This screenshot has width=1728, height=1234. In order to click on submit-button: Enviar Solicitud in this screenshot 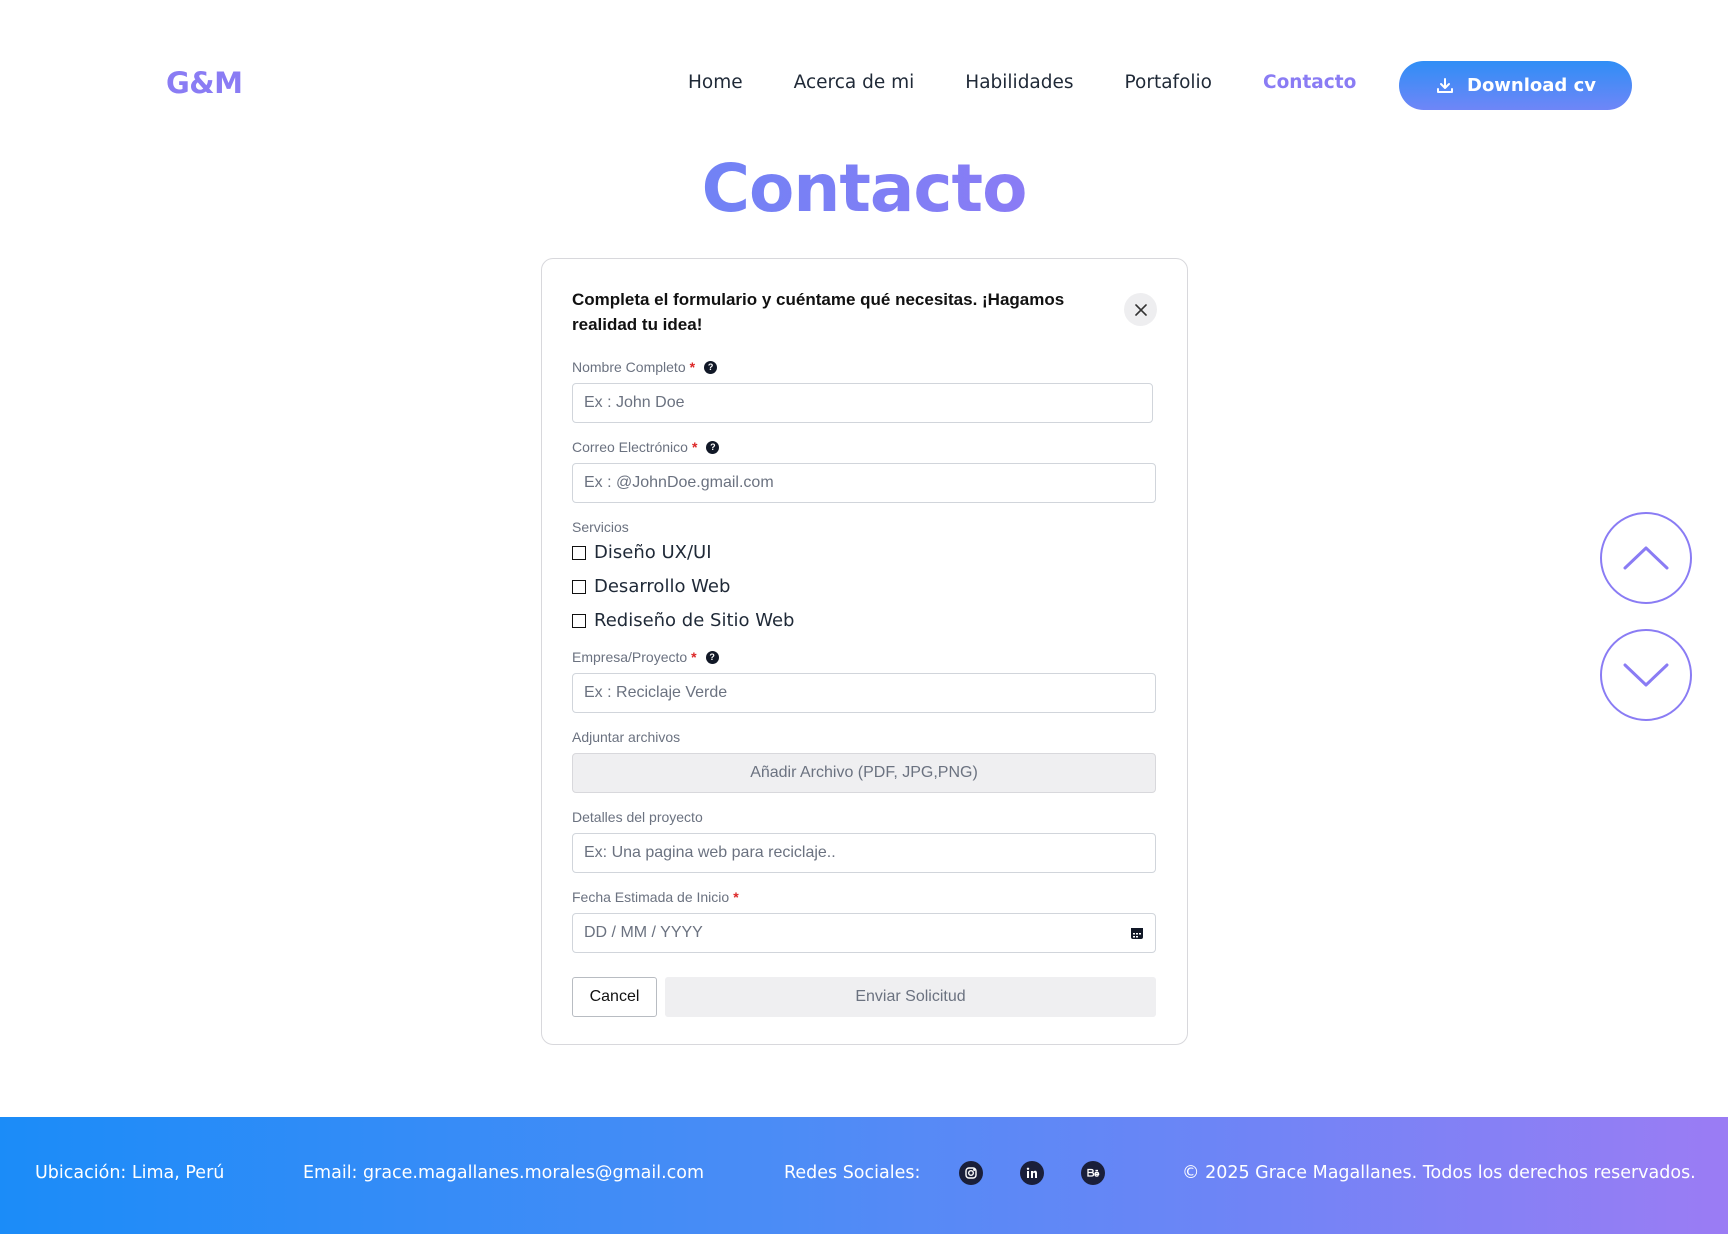, I will do `click(910, 997)`.